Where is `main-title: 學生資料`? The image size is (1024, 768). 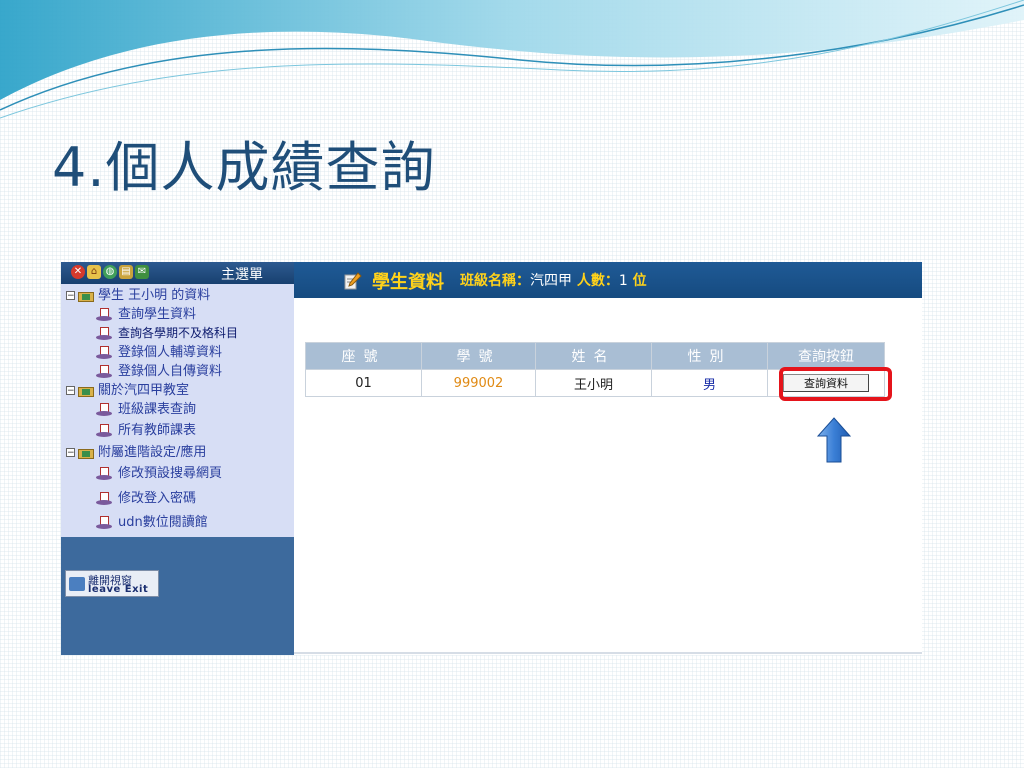 main-title: 學生資料 is located at coordinates (408, 282).